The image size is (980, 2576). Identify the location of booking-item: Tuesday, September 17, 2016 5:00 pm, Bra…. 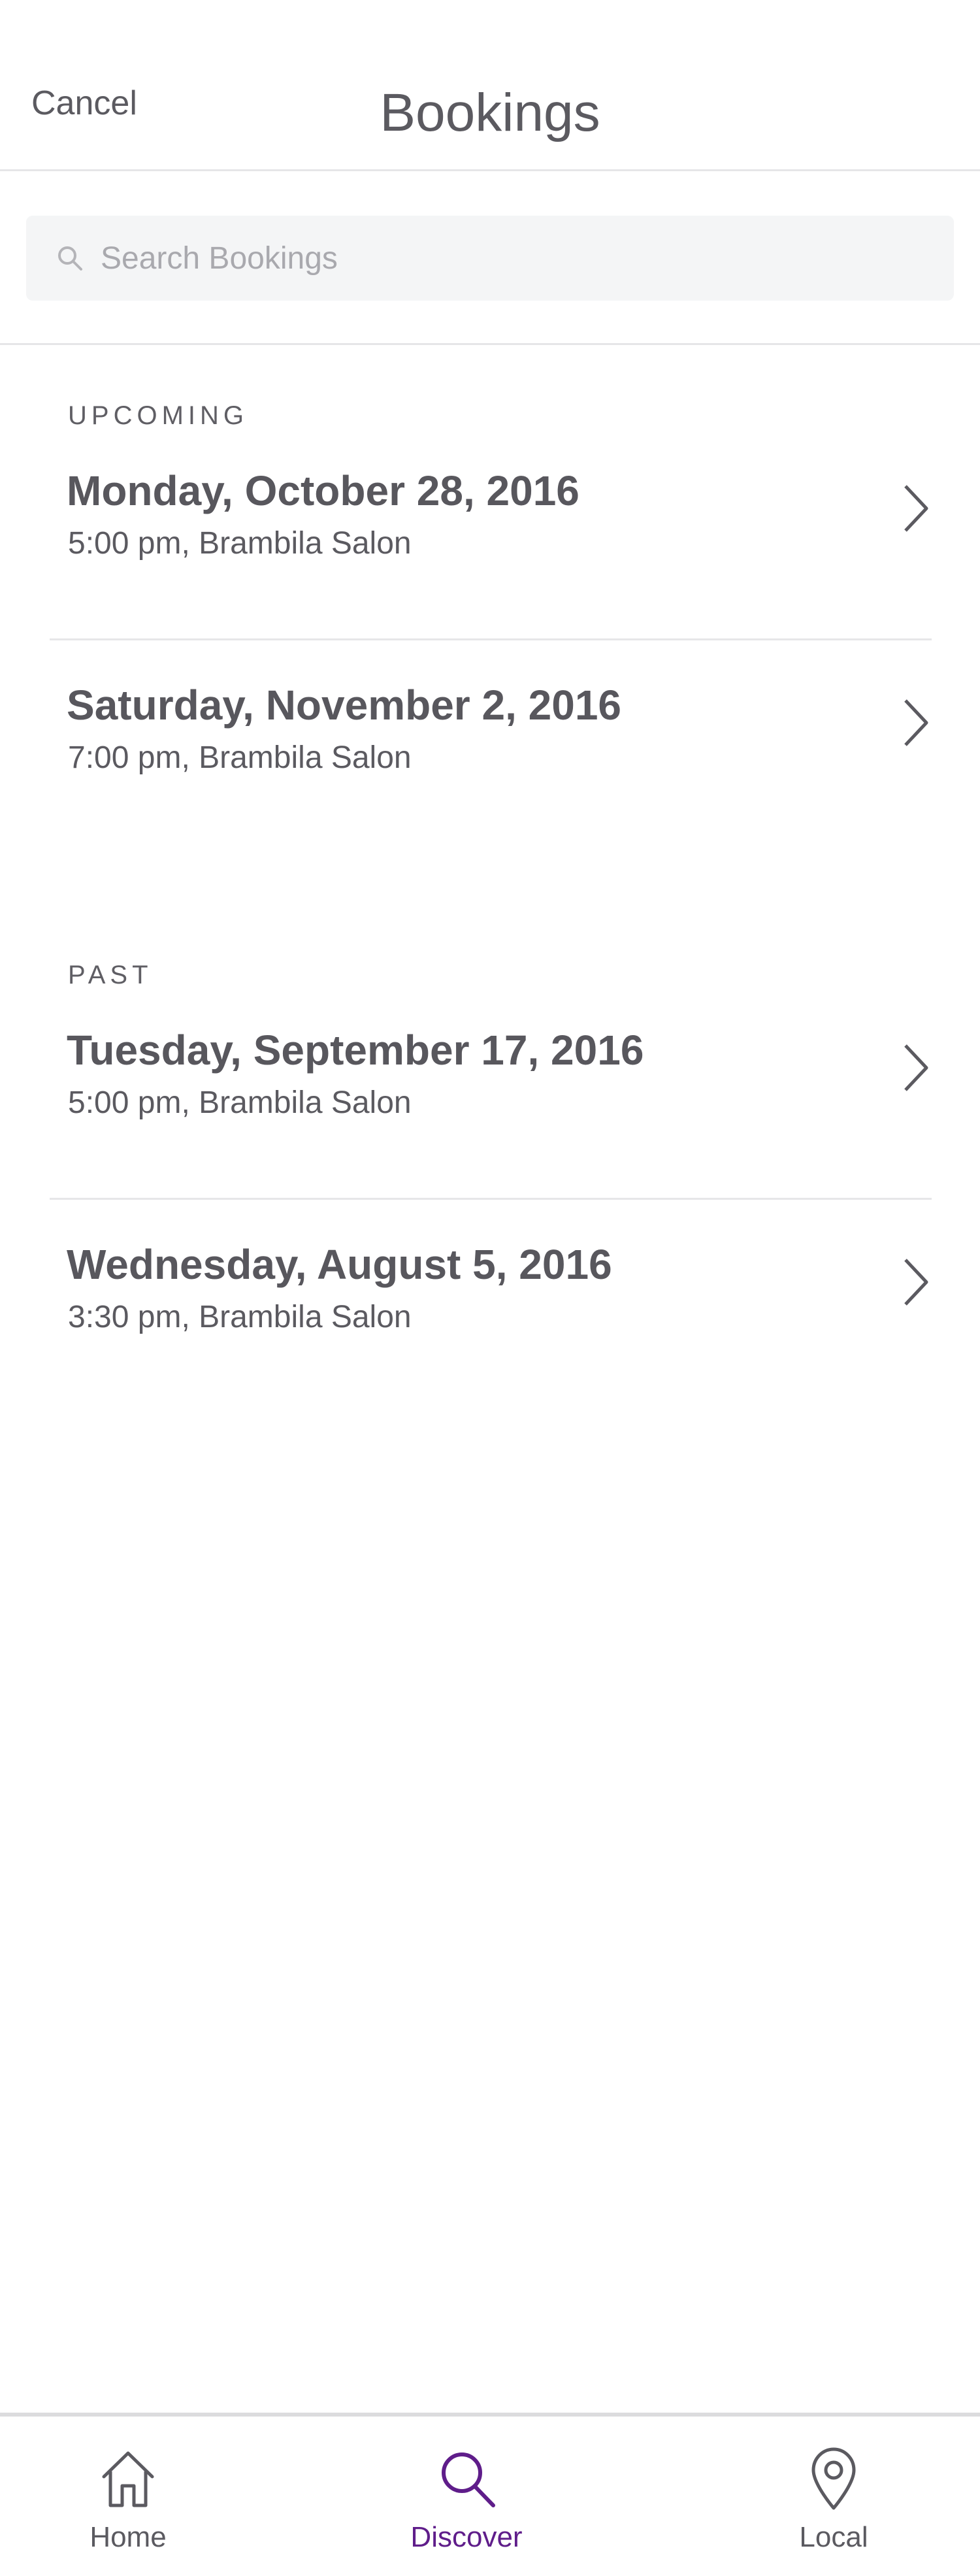
(491, 1092).